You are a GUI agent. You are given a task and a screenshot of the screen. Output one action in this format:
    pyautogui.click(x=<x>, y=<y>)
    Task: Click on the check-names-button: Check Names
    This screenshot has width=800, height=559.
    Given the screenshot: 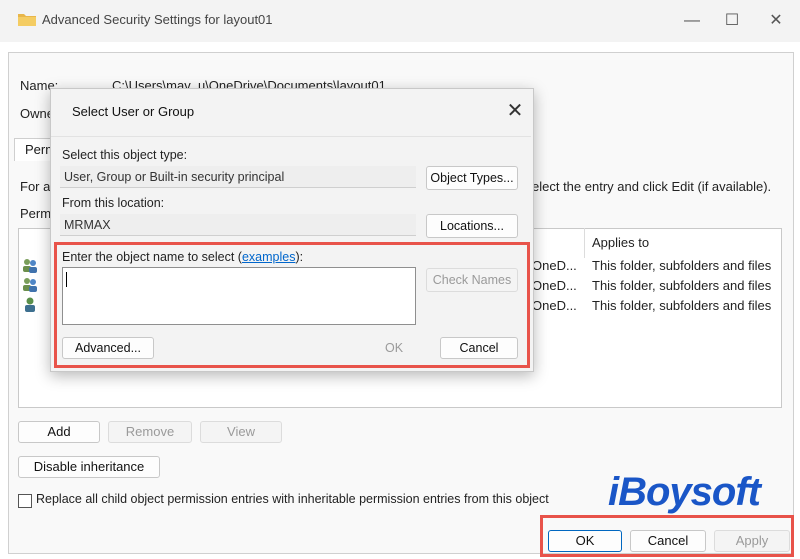 What is the action you would take?
    pyautogui.click(x=472, y=280)
    